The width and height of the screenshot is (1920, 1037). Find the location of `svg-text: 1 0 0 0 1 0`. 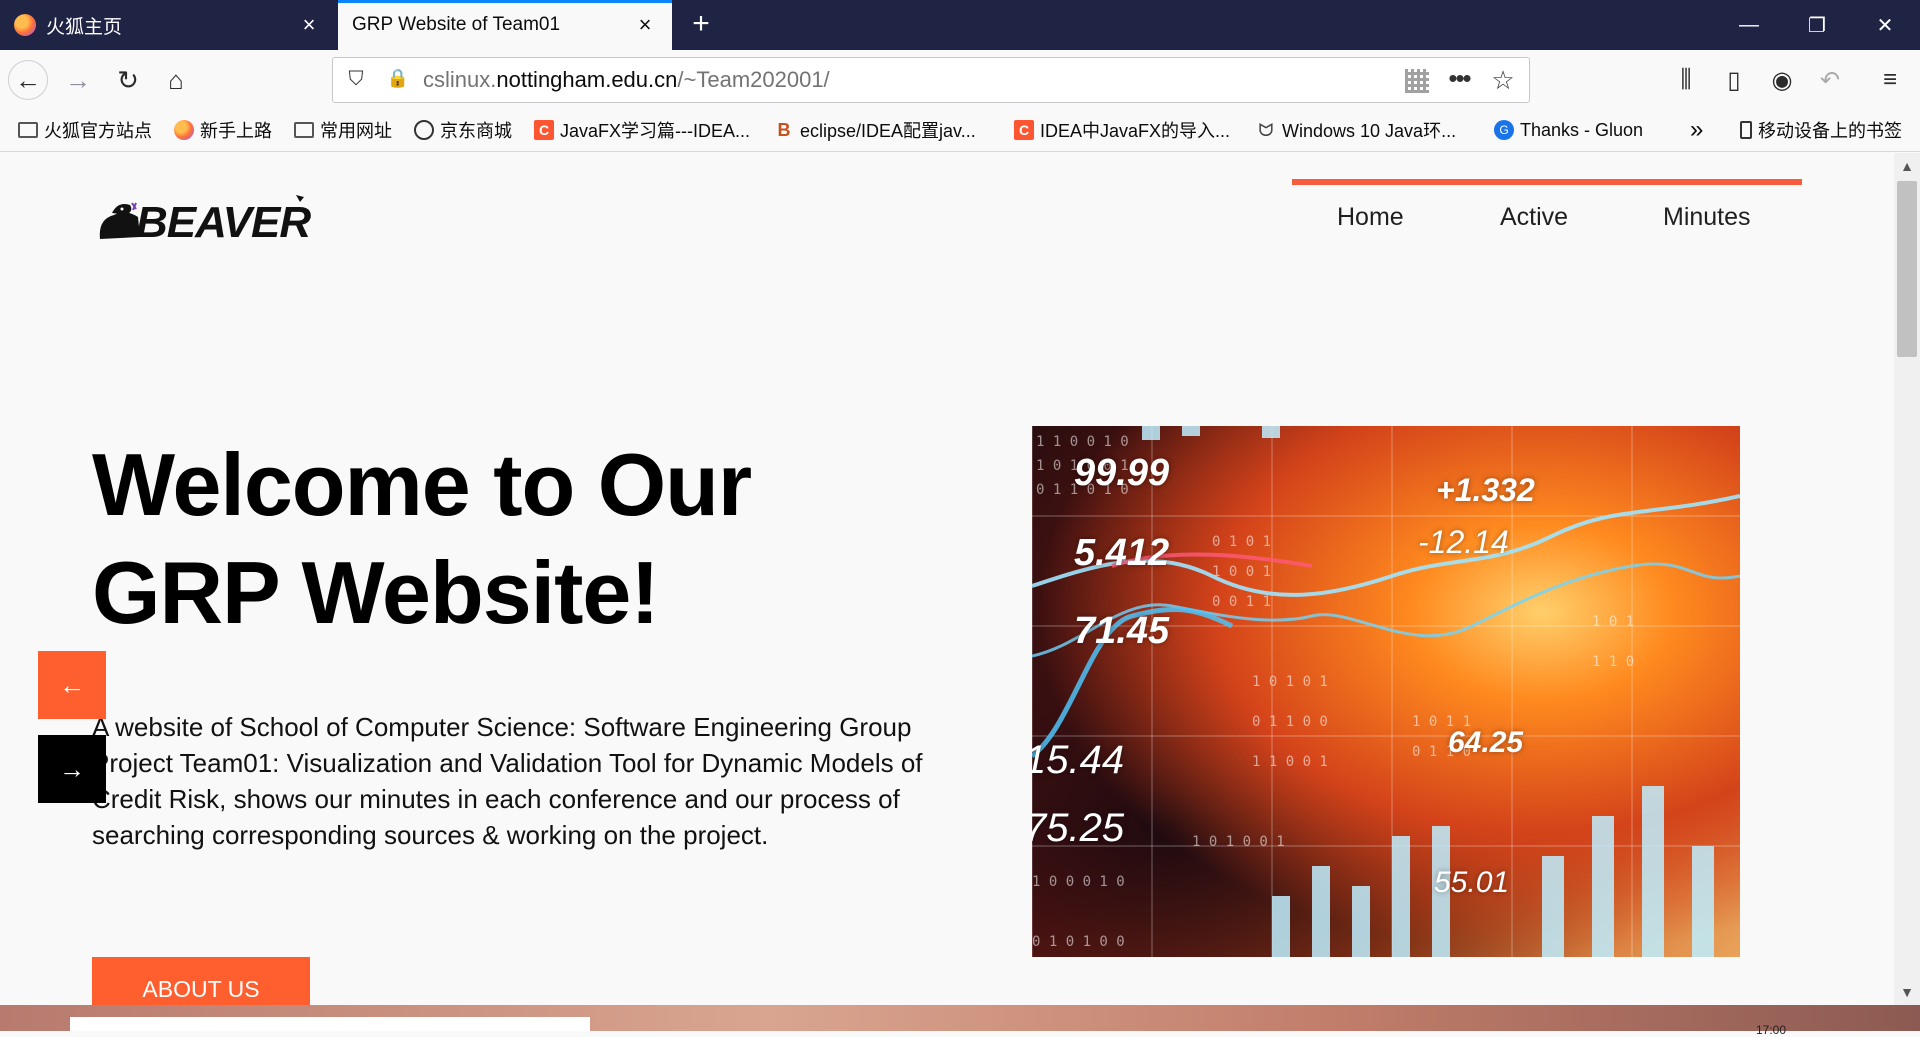

svg-text: 1 0 0 0 1 0 is located at coordinates (1078, 882).